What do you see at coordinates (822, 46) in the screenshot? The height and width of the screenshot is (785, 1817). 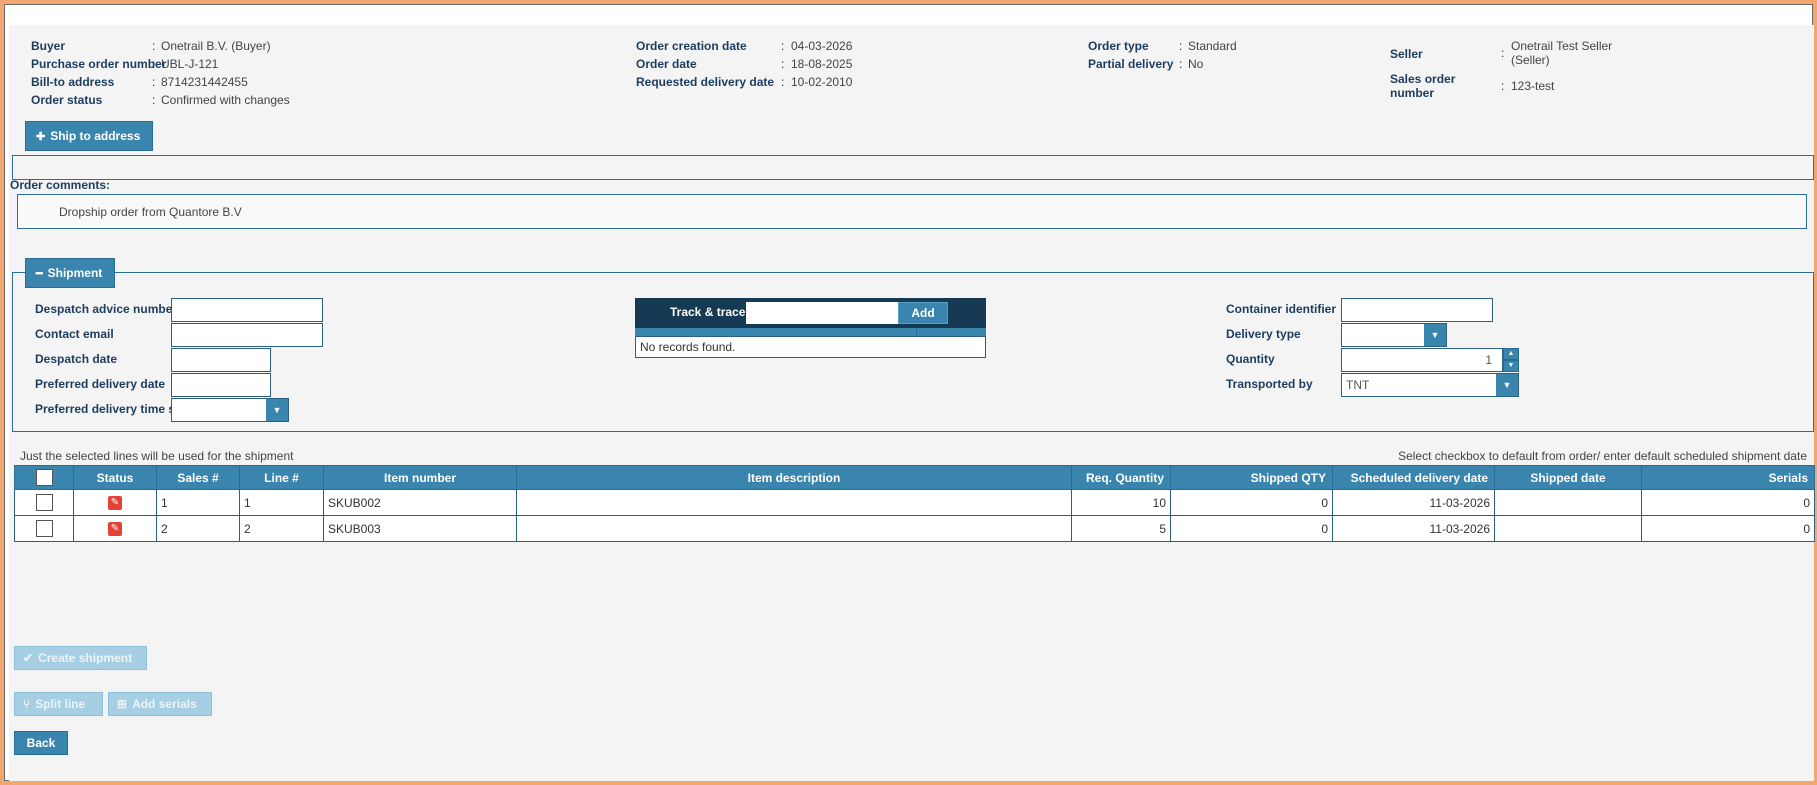 I see `order-creation-date-value: 04-03-2026` at bounding box center [822, 46].